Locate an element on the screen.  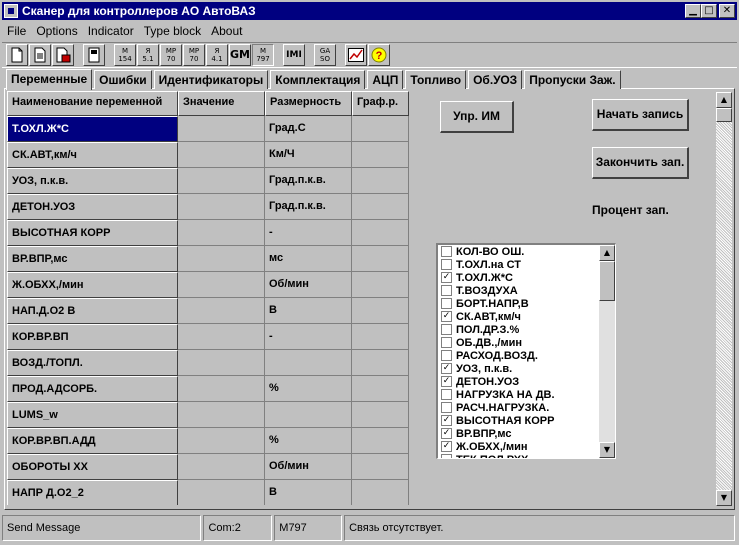
table-row: ВОЗД./ТОПЛ. is located at coordinates (208, 363).